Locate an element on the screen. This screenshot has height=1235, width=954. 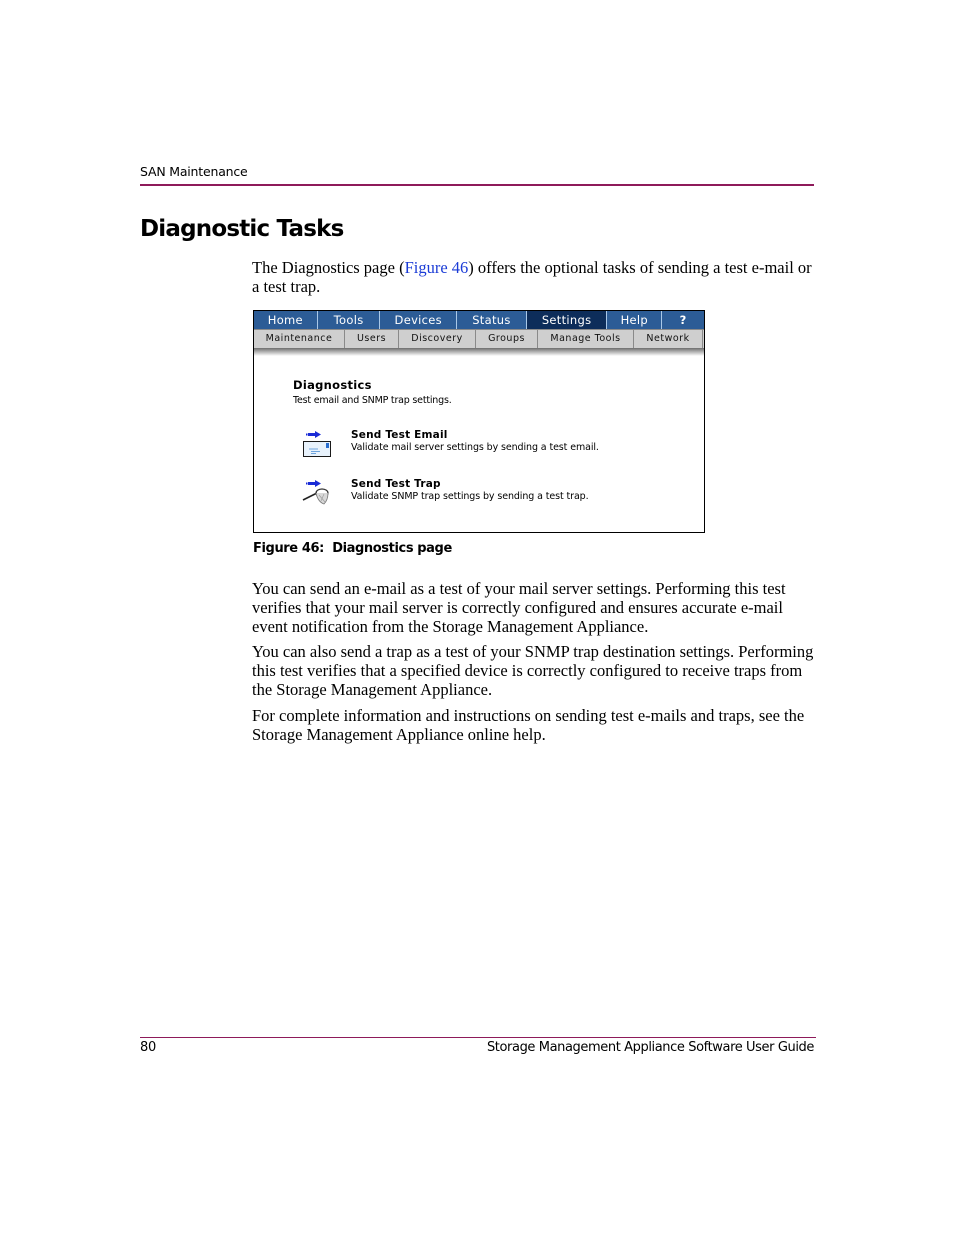
top-nav-help: Help is located at coordinates (635, 320).